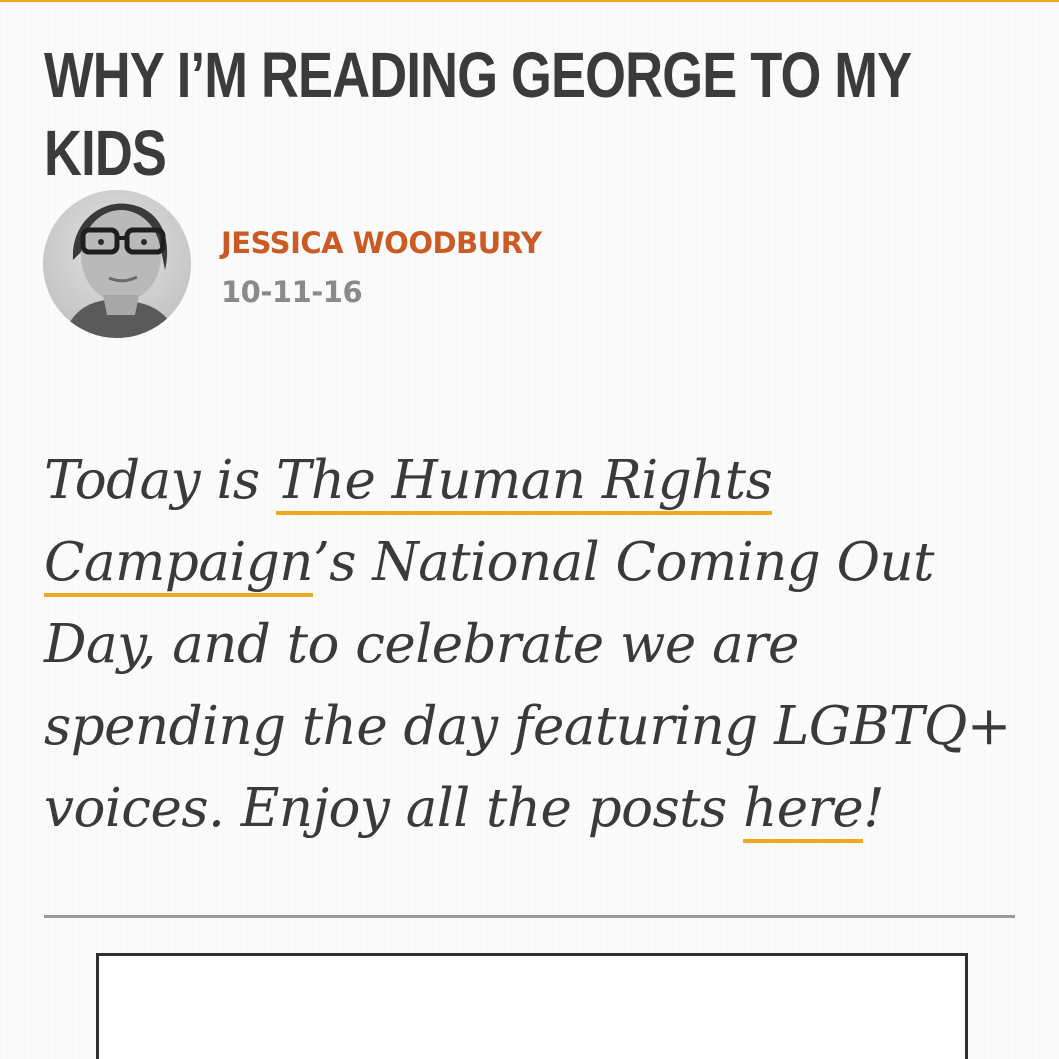 The width and height of the screenshot is (1059, 1059). Describe the element at coordinates (874, 808) in the screenshot. I see `intro-text-3: !` at that location.